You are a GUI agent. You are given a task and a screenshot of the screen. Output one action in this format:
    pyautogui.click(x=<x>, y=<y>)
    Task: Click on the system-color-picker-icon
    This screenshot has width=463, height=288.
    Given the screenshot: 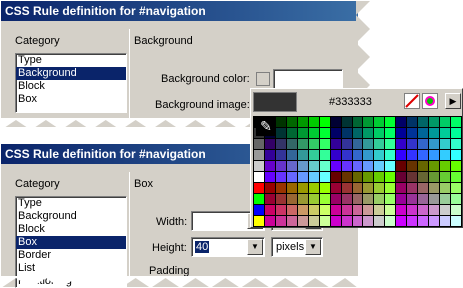 What is the action you would take?
    pyautogui.click(x=430, y=101)
    